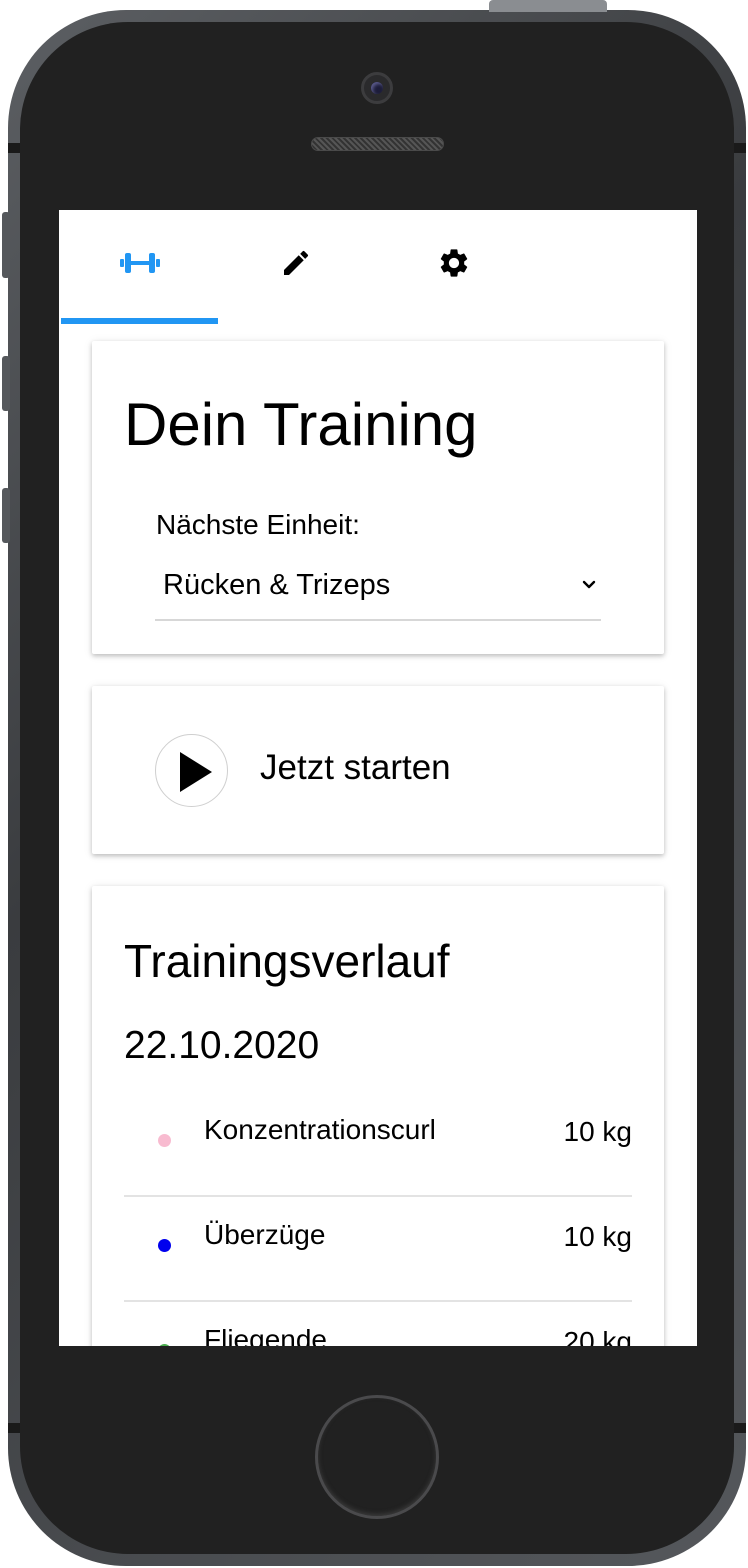  Describe the element at coordinates (355, 767) in the screenshot. I see `start-label: Jetzt starten` at that location.